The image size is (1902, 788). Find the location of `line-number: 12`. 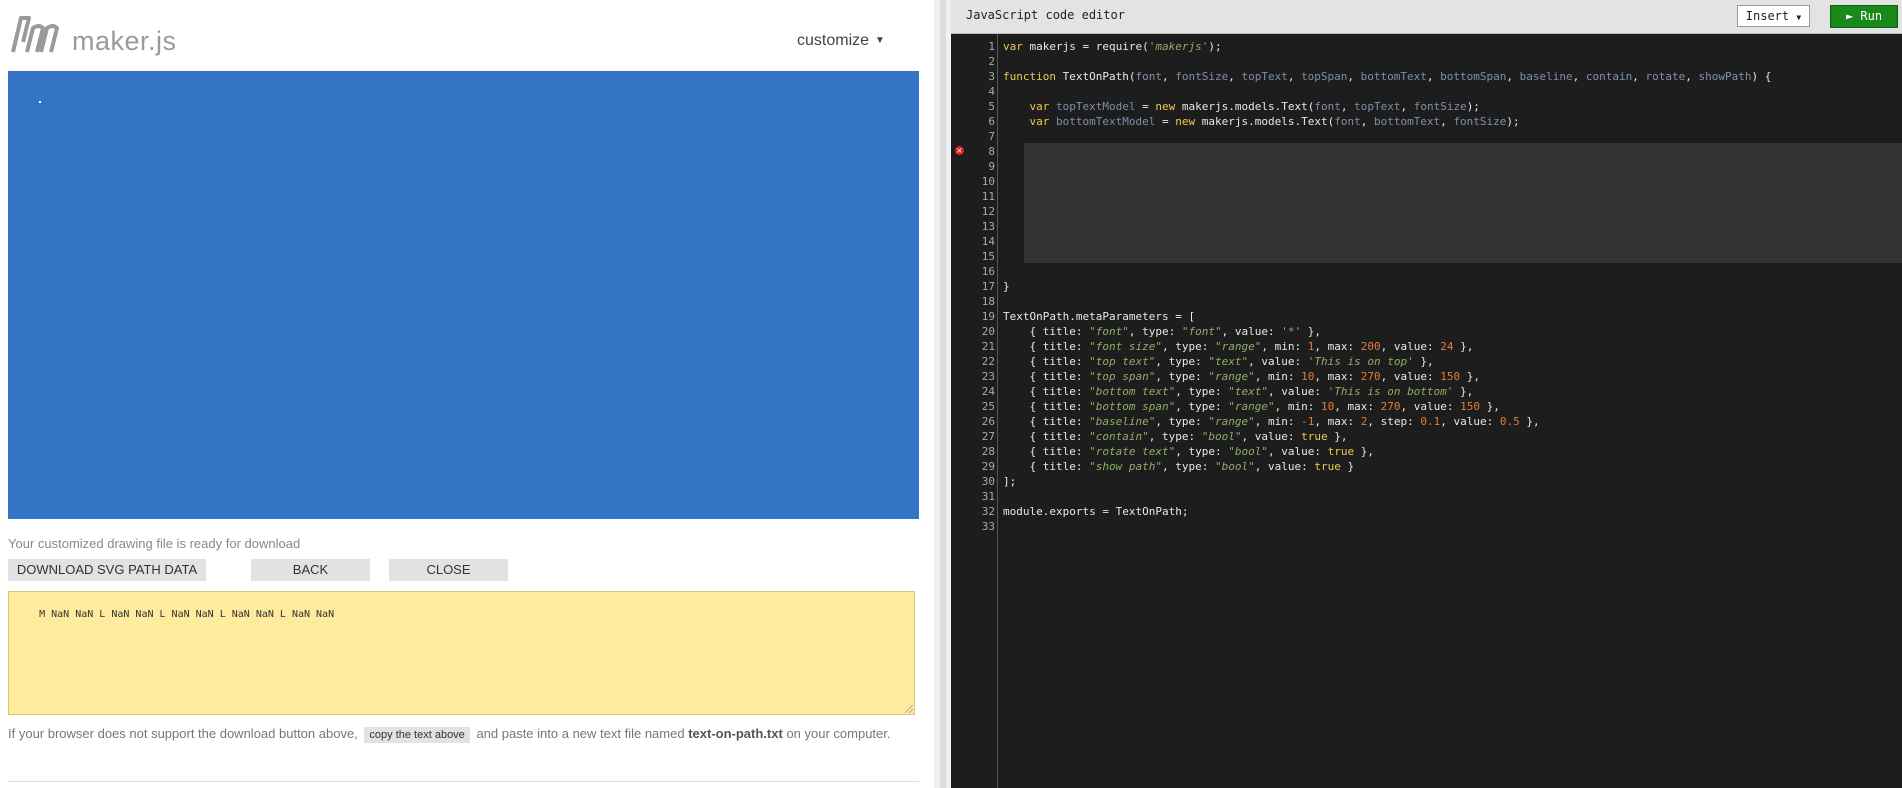

line-number: 12 is located at coordinates (988, 211).